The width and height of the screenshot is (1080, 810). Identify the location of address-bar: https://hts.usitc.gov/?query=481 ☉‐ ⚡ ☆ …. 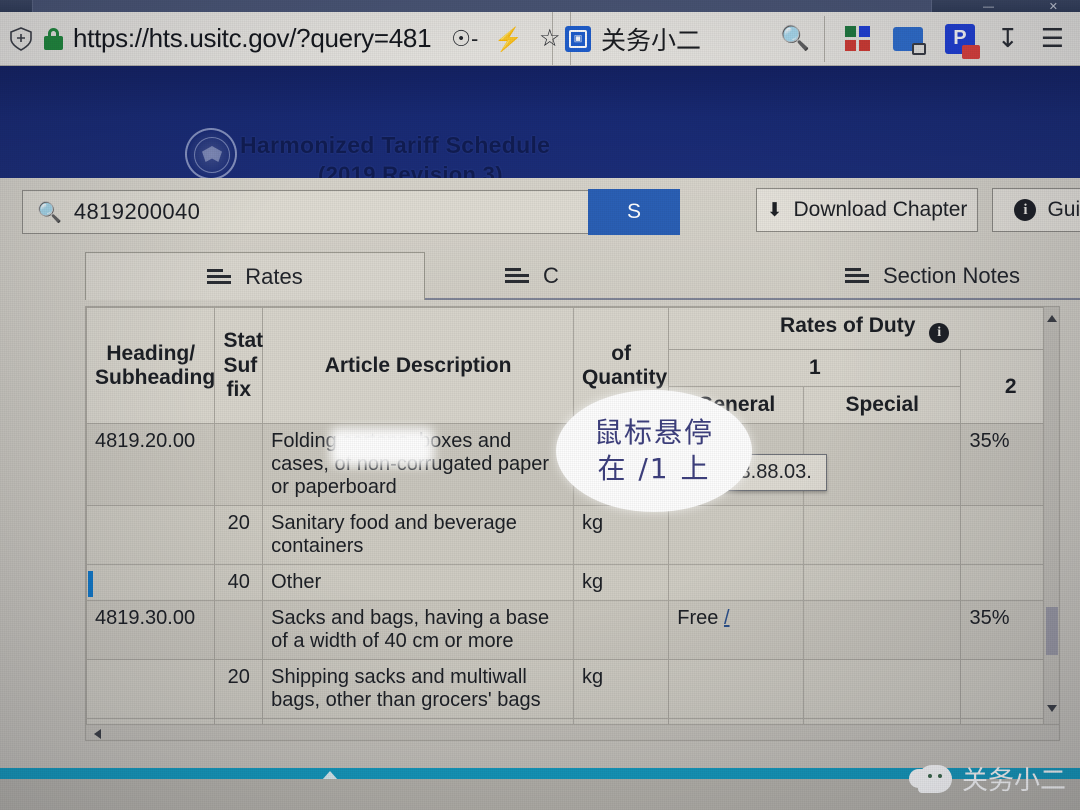
(291, 38).